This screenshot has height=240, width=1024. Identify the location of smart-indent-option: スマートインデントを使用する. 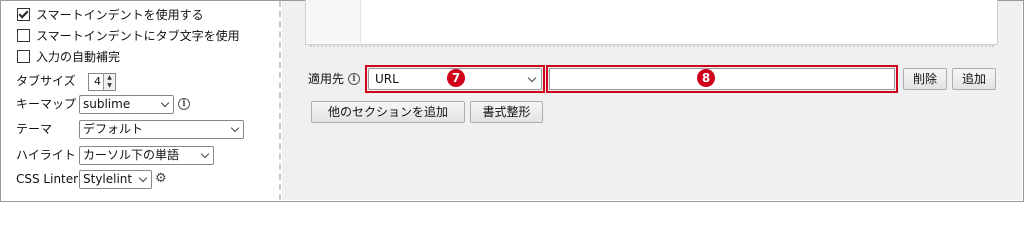
(110, 14).